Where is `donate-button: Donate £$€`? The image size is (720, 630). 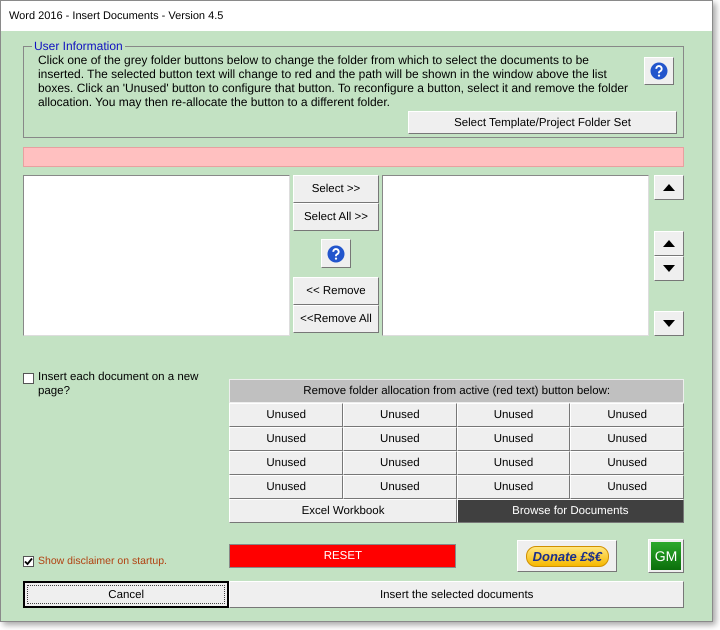
donate-button: Donate £$€ is located at coordinates (567, 556).